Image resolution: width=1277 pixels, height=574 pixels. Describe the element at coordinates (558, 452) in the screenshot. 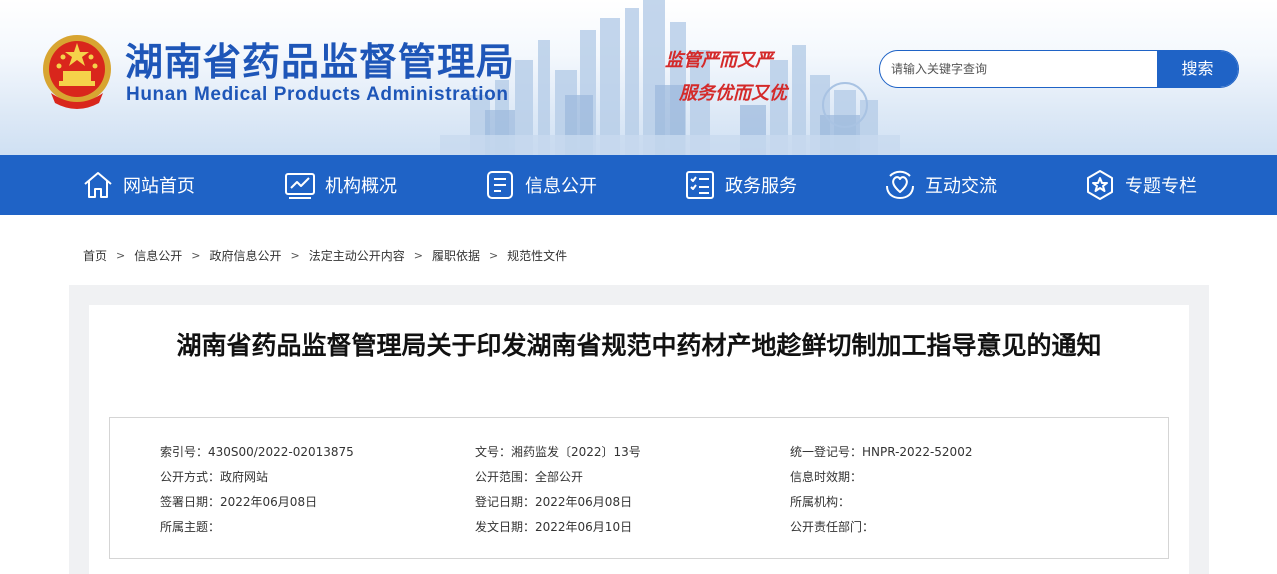

I see `info-doc-no: 文号：湘药监发〔2022〕13号` at that location.